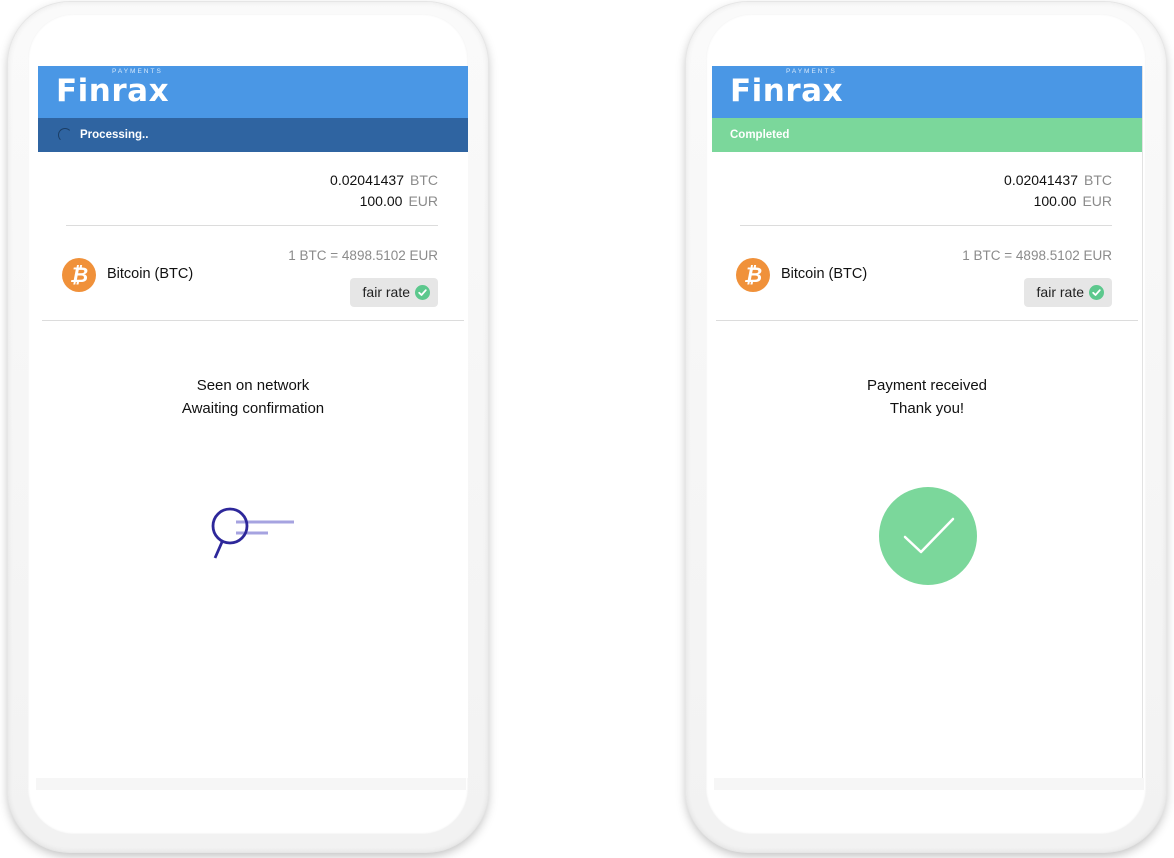 The image size is (1174, 858). I want to click on status-bar: Processing.., so click(253, 135).